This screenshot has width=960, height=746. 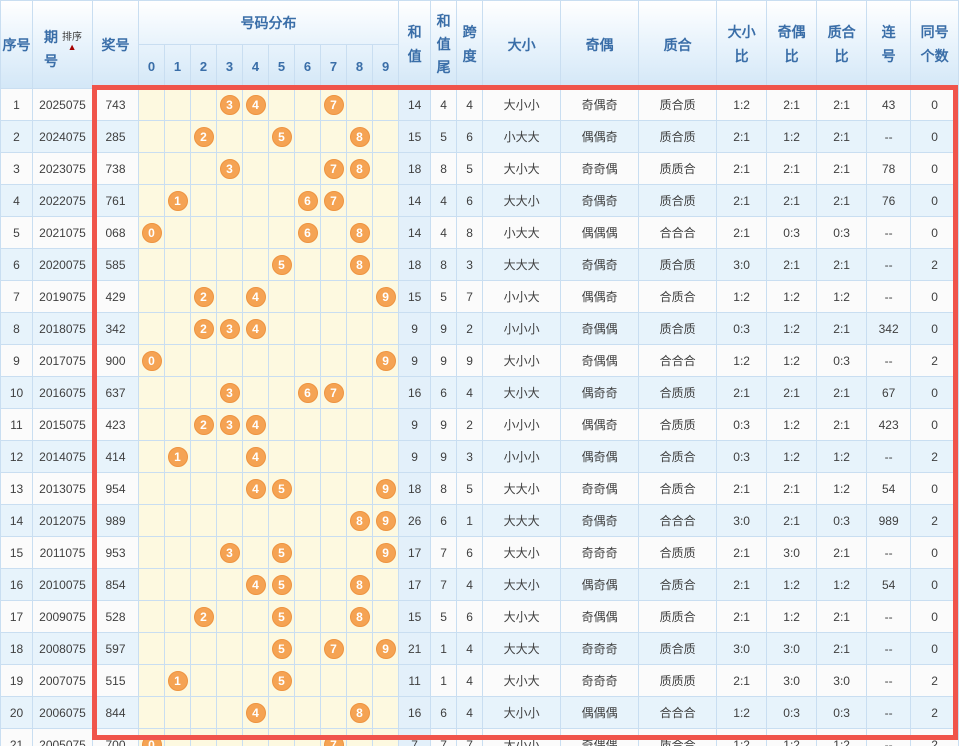 I want to click on number-ball: 0, so click(x=151, y=360).